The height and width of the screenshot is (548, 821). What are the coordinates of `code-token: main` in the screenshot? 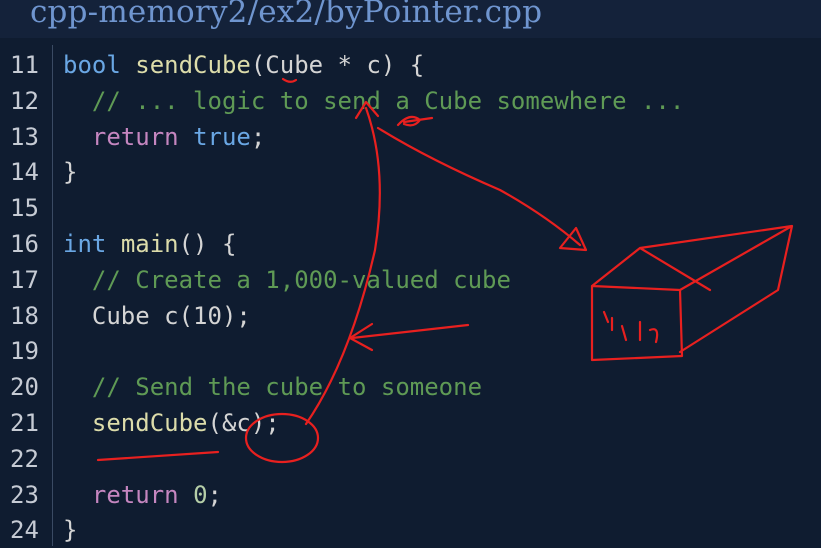 It's located at (149, 244).